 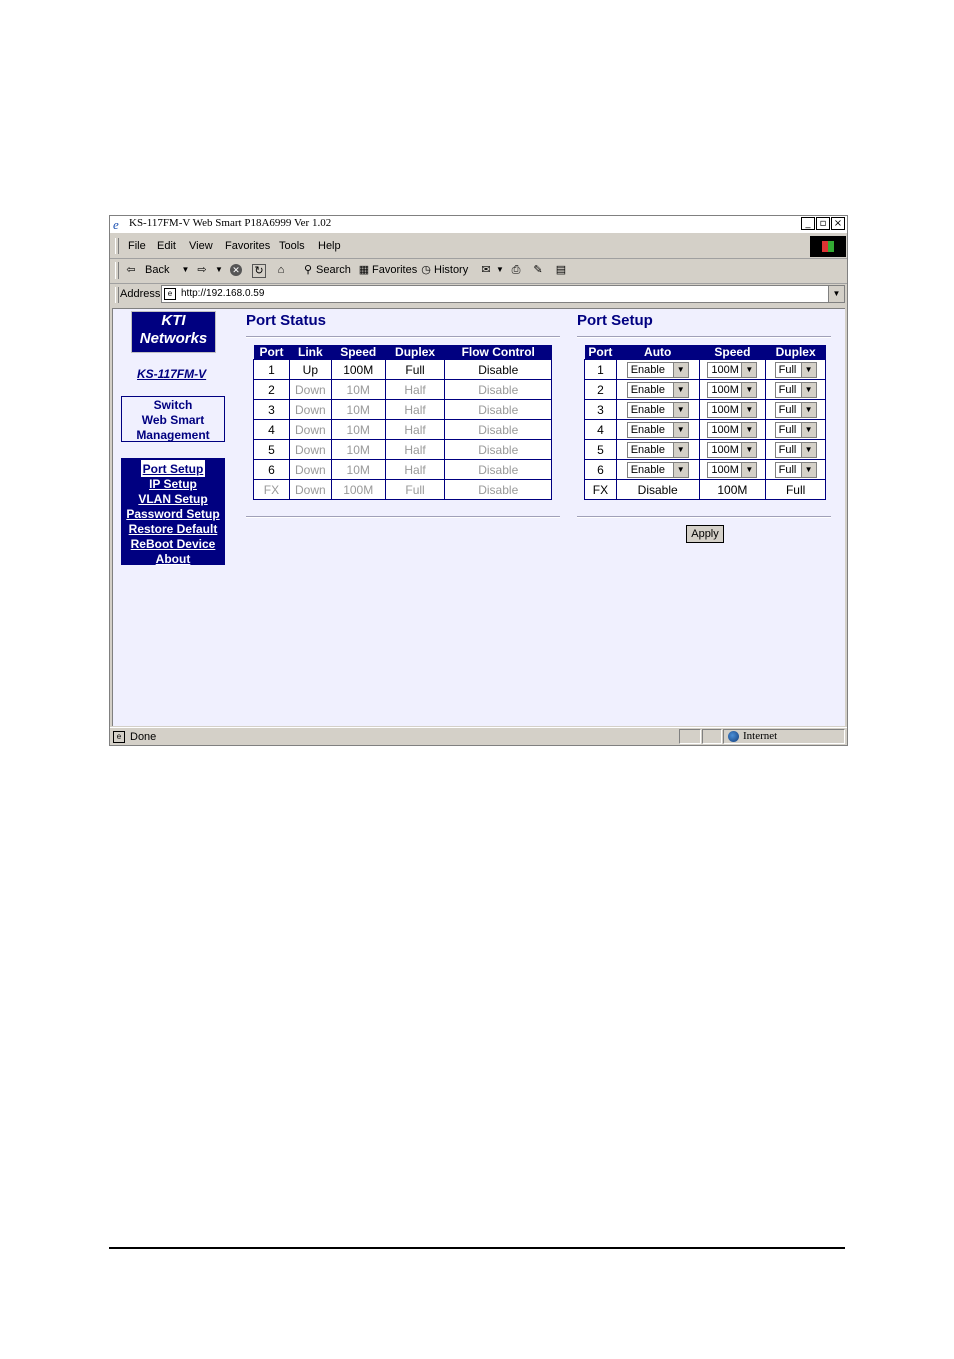 I want to click on model-link: KS-117FM-V, so click(x=171, y=374).